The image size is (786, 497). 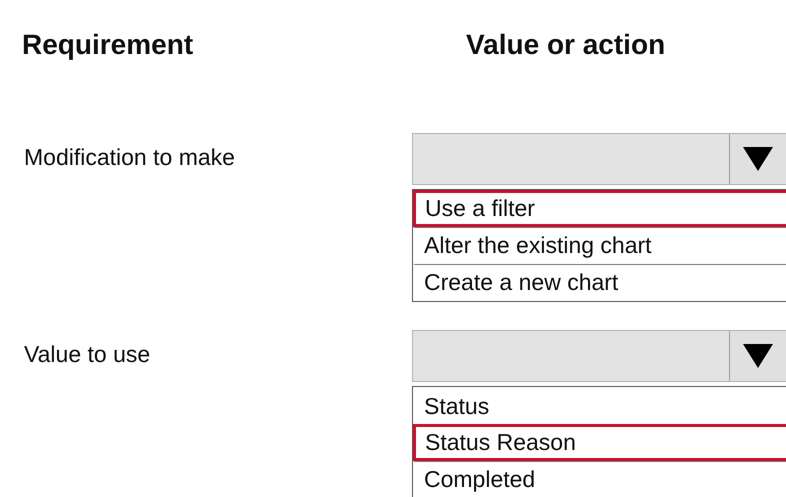 I want to click on requirement-label: Value to use, so click(x=87, y=354).